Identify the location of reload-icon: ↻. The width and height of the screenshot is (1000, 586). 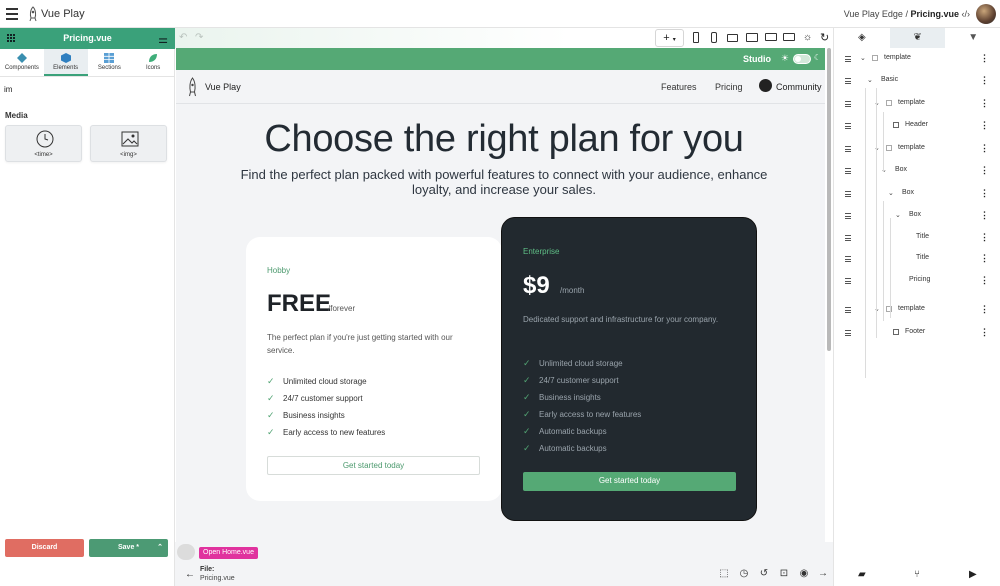
(824, 37).